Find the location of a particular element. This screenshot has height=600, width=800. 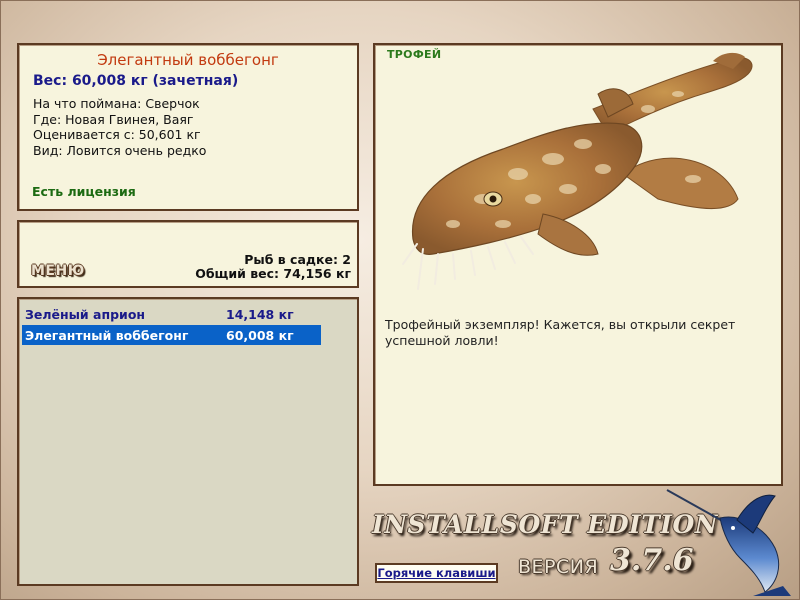

catch-weight: 14,148 кг is located at coordinates (260, 314).